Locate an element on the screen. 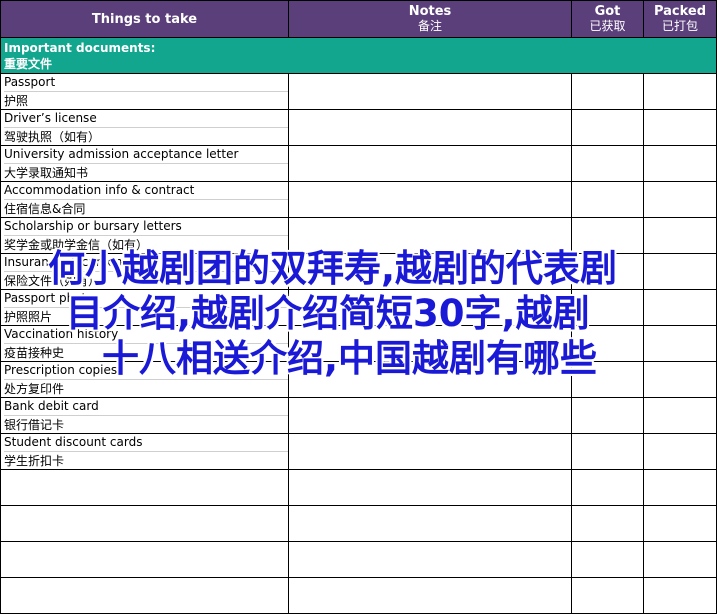 This screenshot has height=614, width=717. table-row: Passport 护照 is located at coordinates (358, 91).